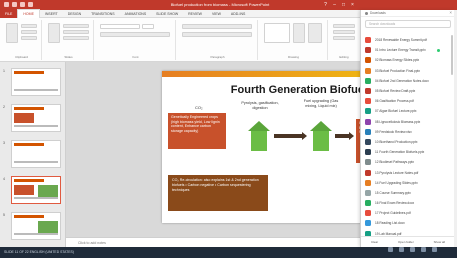 This screenshot has height=258, width=457. I want to click on list-item: 03 Biofuel Production Final.pptx, so click(408, 71).